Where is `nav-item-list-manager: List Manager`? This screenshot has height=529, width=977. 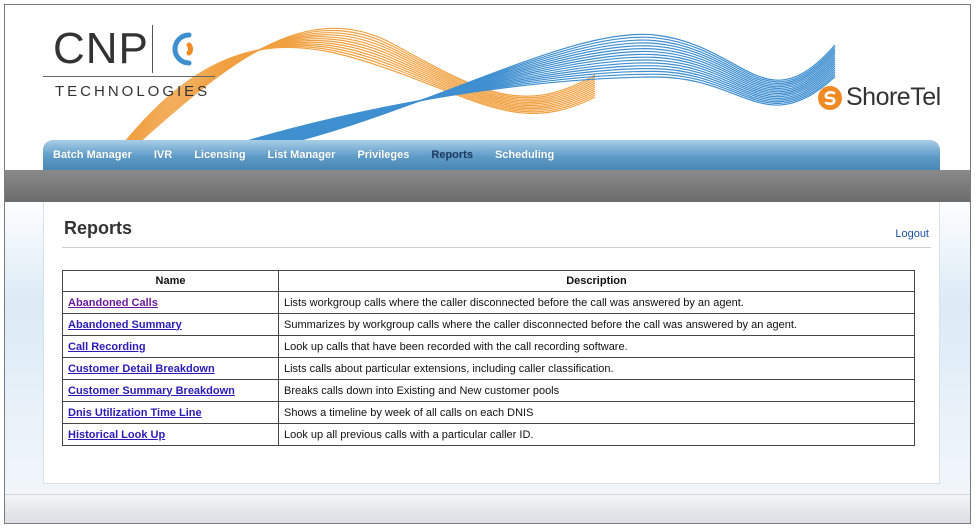 nav-item-list-manager: List Manager is located at coordinates (302, 155).